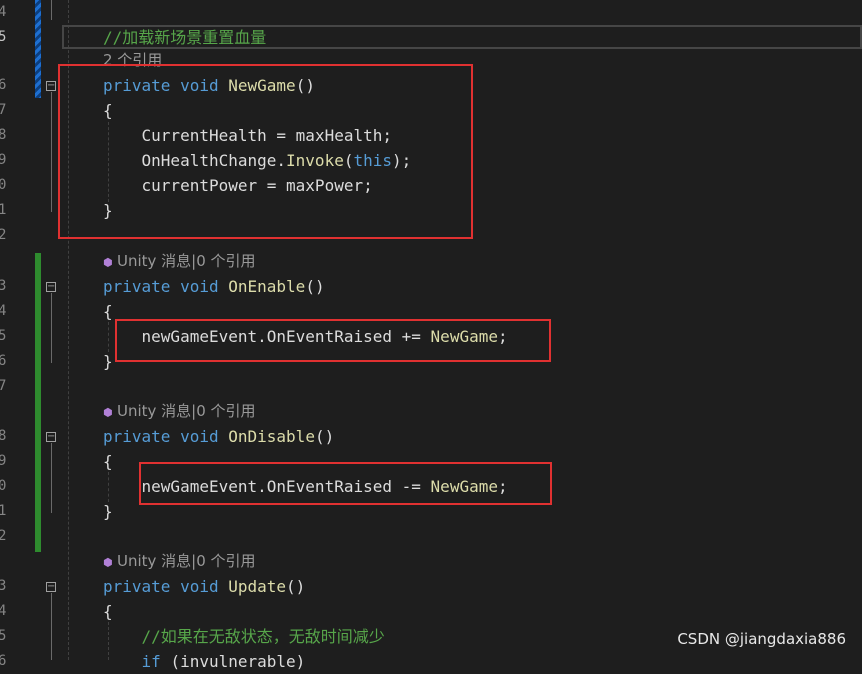 This screenshot has width=862, height=674. Describe the element at coordinates (38, 402) in the screenshot. I see `saved-change-bar` at that location.